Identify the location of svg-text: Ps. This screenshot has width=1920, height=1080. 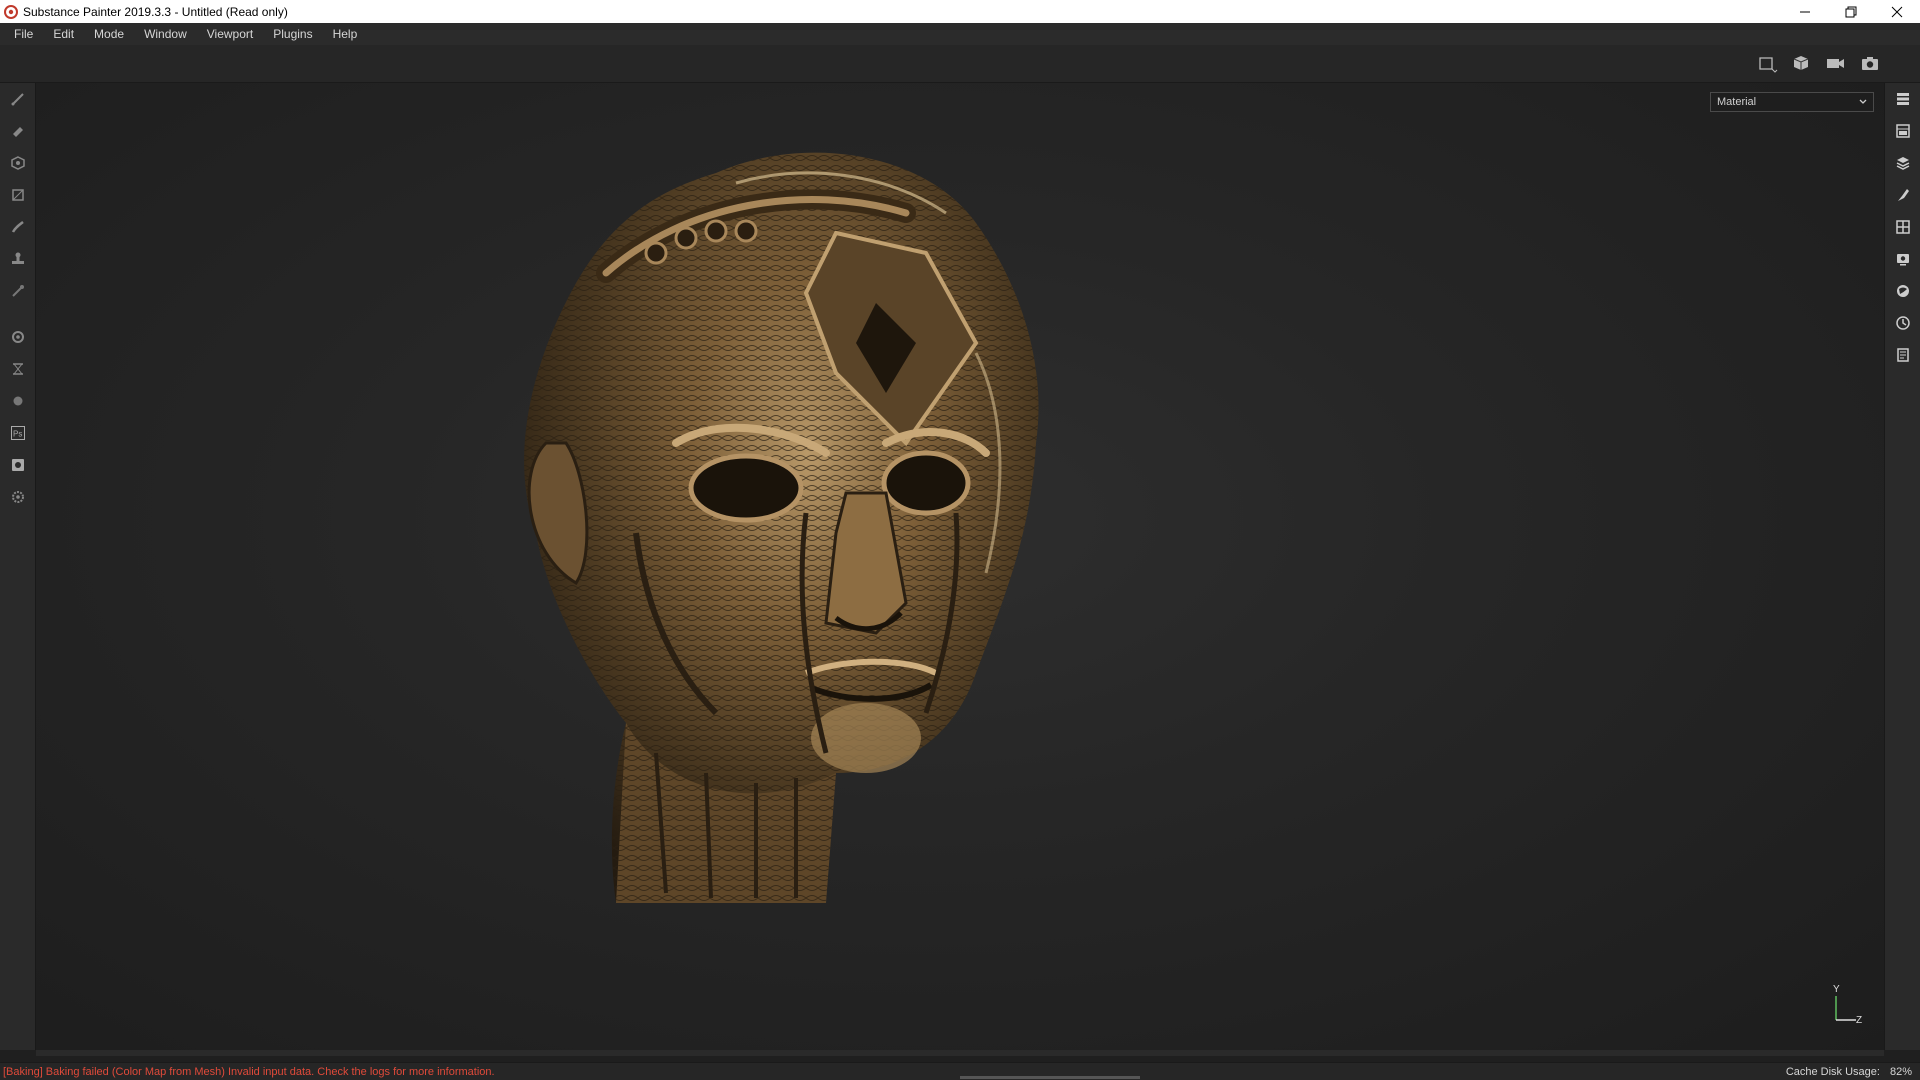
(17, 434).